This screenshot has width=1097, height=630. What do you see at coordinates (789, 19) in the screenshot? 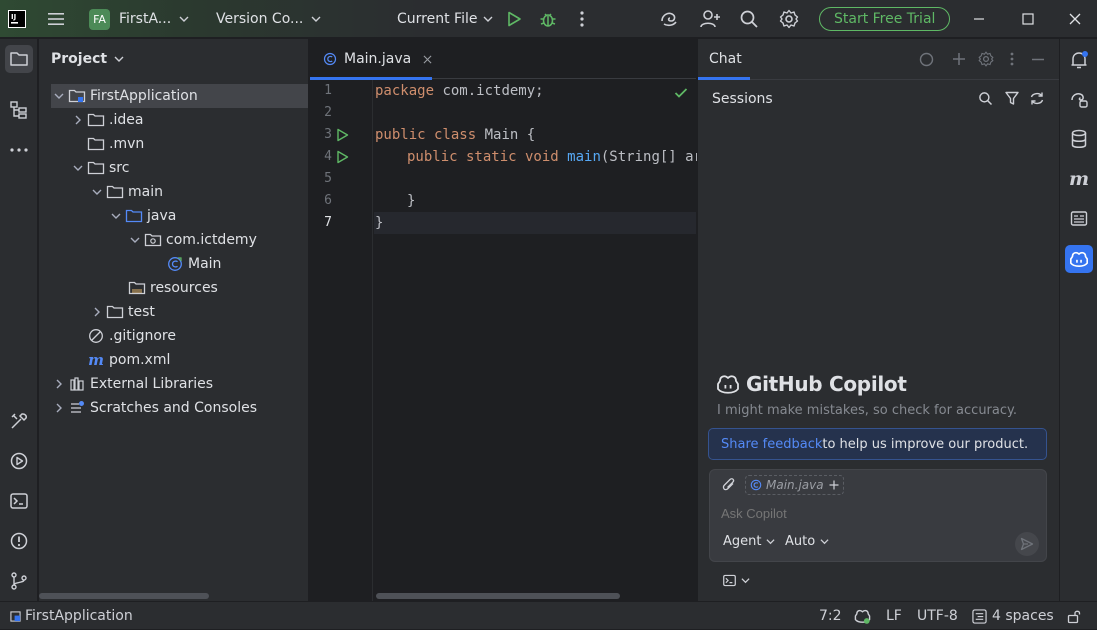
I see `settings-button` at bounding box center [789, 19].